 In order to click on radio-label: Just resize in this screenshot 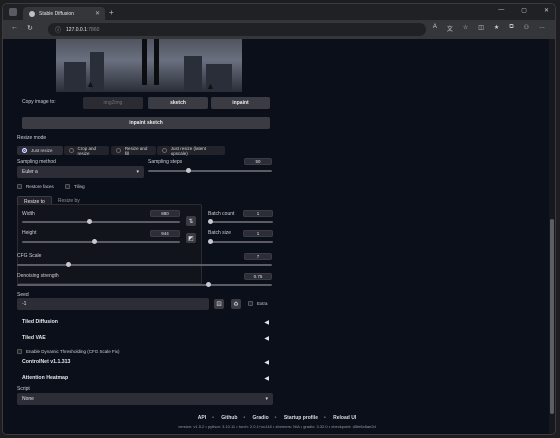, I will do `click(42, 150)`.